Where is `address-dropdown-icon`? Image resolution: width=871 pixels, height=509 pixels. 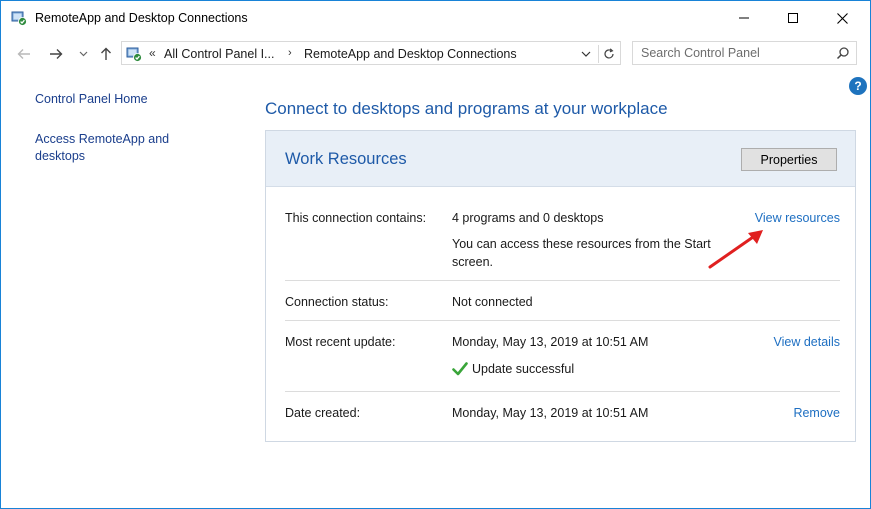
address-dropdown-icon is located at coordinates (586, 54).